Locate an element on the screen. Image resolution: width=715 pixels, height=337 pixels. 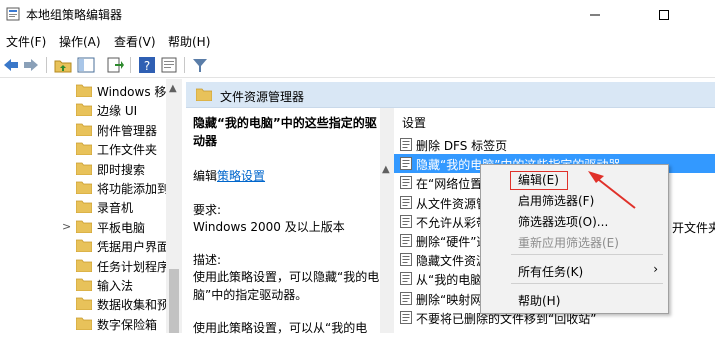
toolbar: ? is located at coordinates (357, 65).